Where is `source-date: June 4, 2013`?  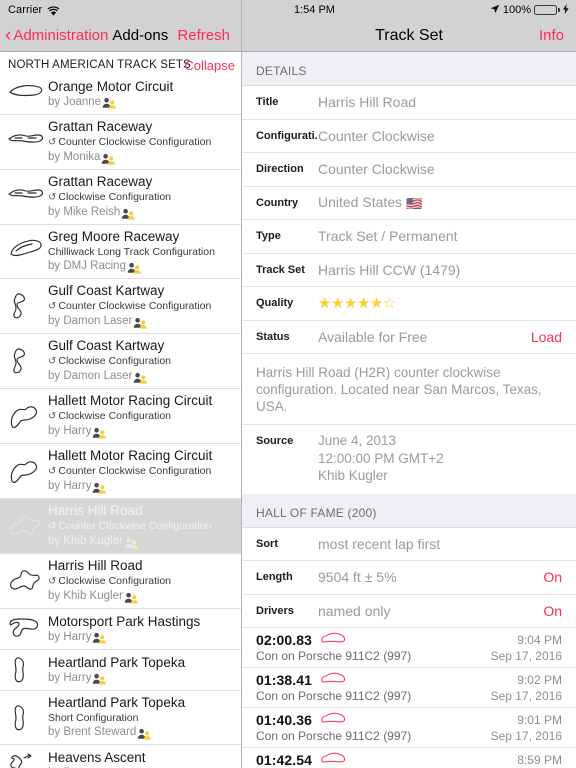
source-date: June 4, 2013 is located at coordinates (357, 440).